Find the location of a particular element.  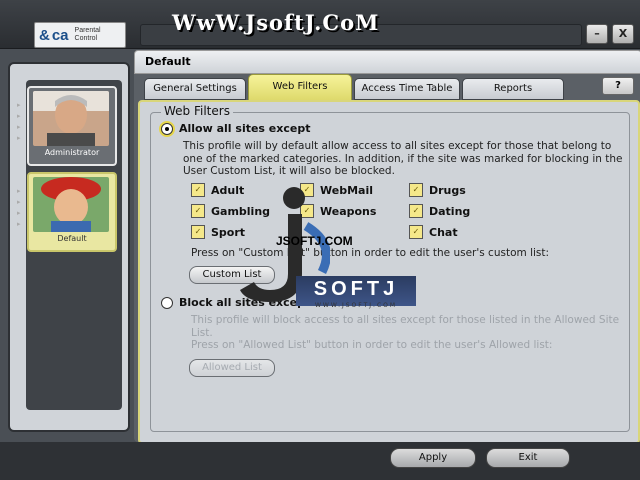

sidebar-arrows-icon-2: ▸ ▸ ▸ ▸ is located at coordinates (19, 207).